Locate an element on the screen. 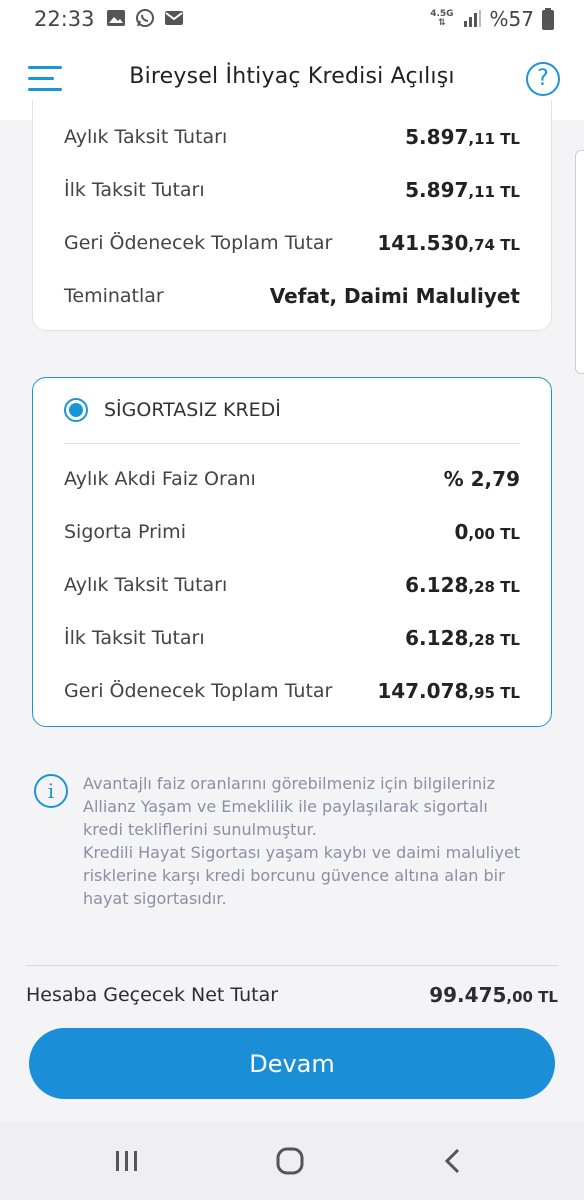 The image size is (584, 1200). detail-row: Geri Ödenecek Toplam Tutar 147.078,95 TL is located at coordinates (292, 691).